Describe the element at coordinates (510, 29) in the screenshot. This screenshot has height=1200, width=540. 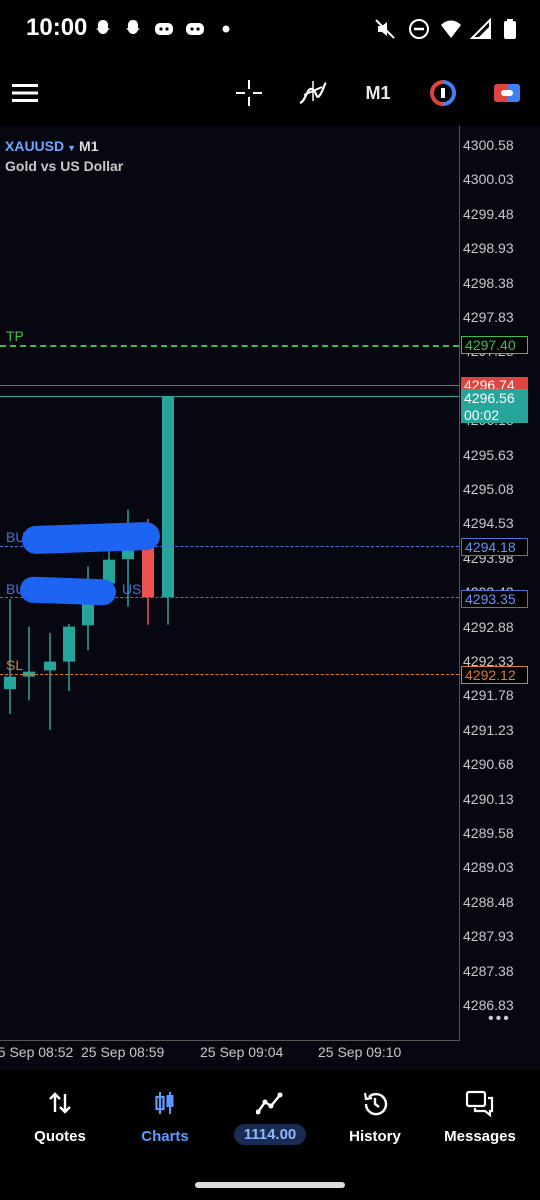
I see `battery-icon` at that location.